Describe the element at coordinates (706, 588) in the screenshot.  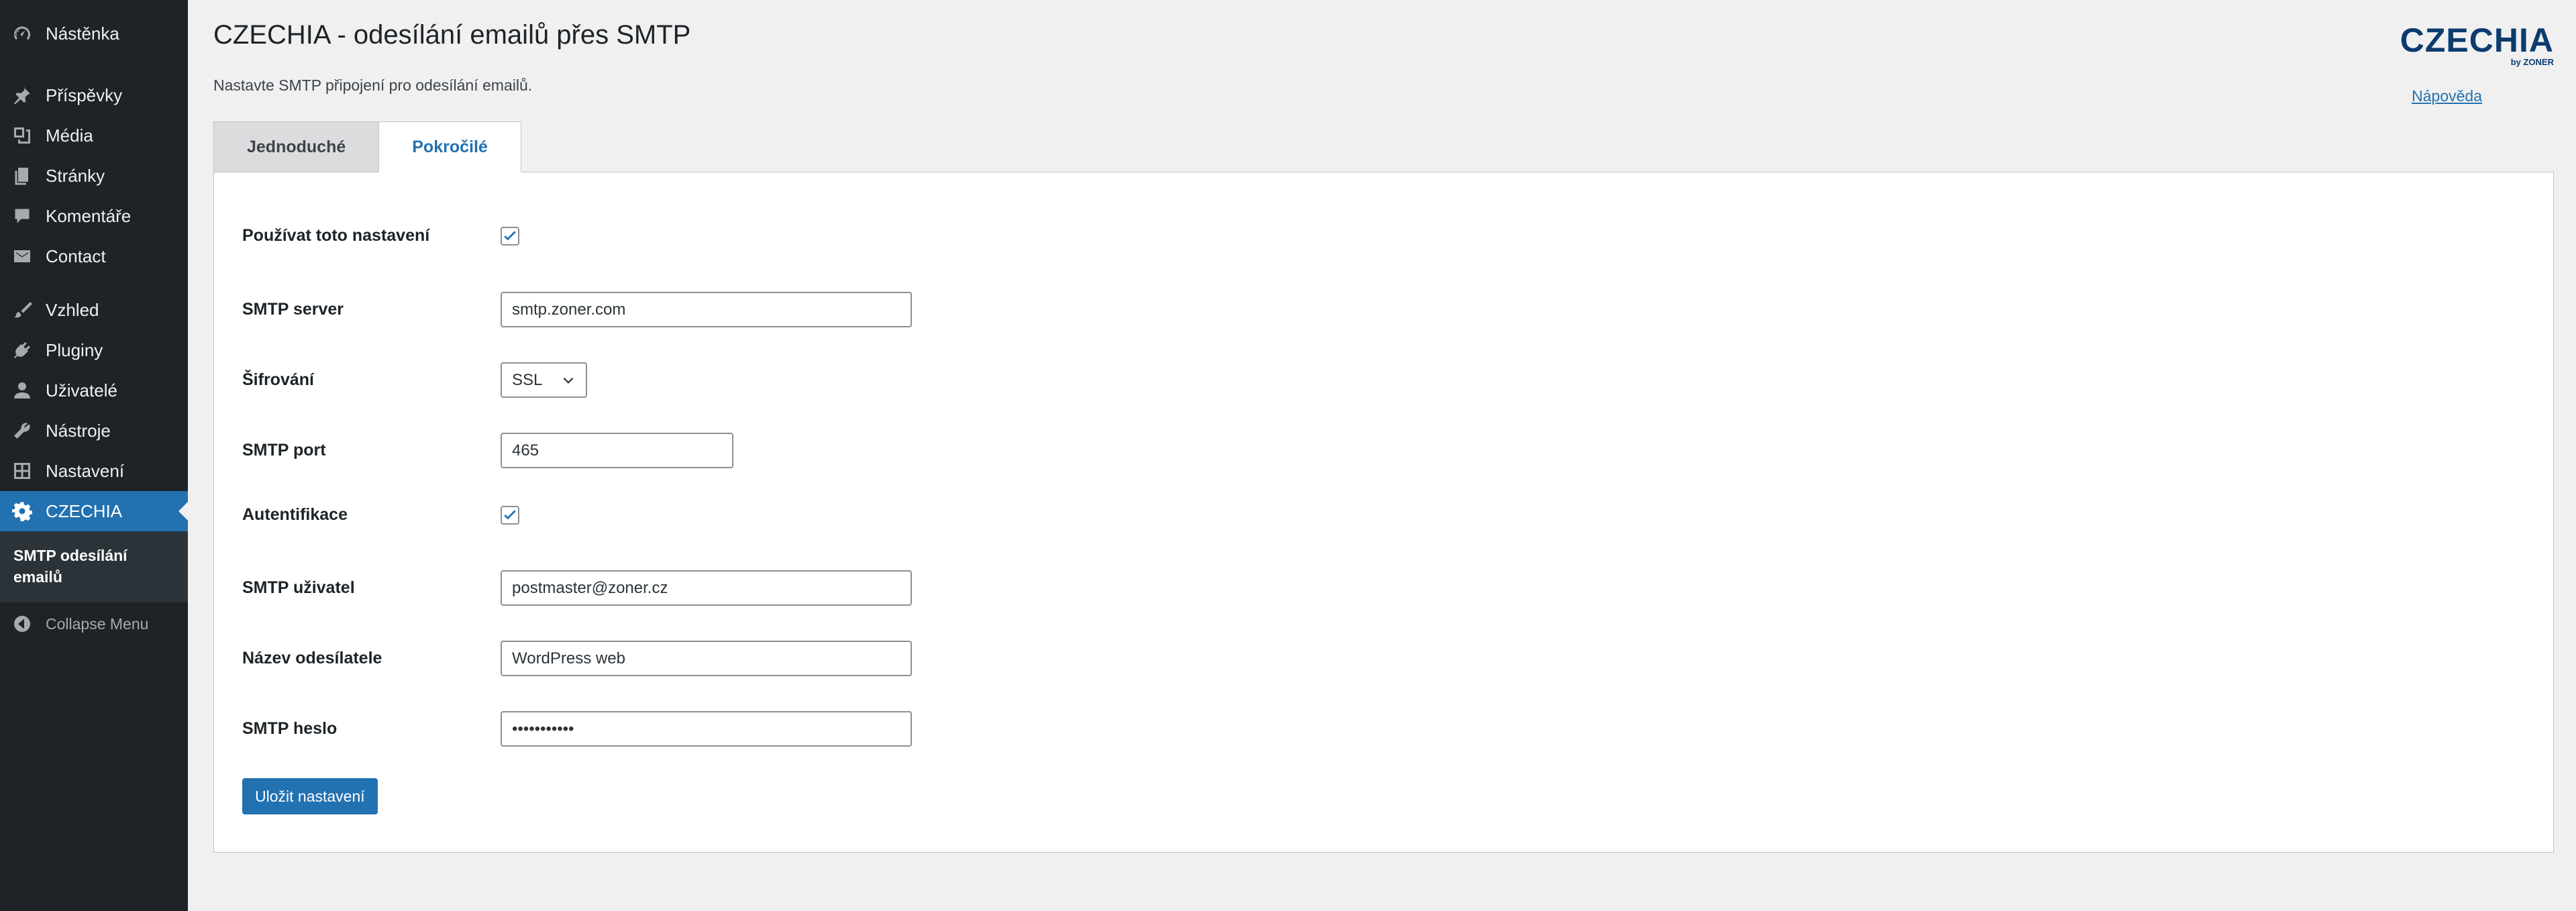
I see `smtp-user-input` at that location.